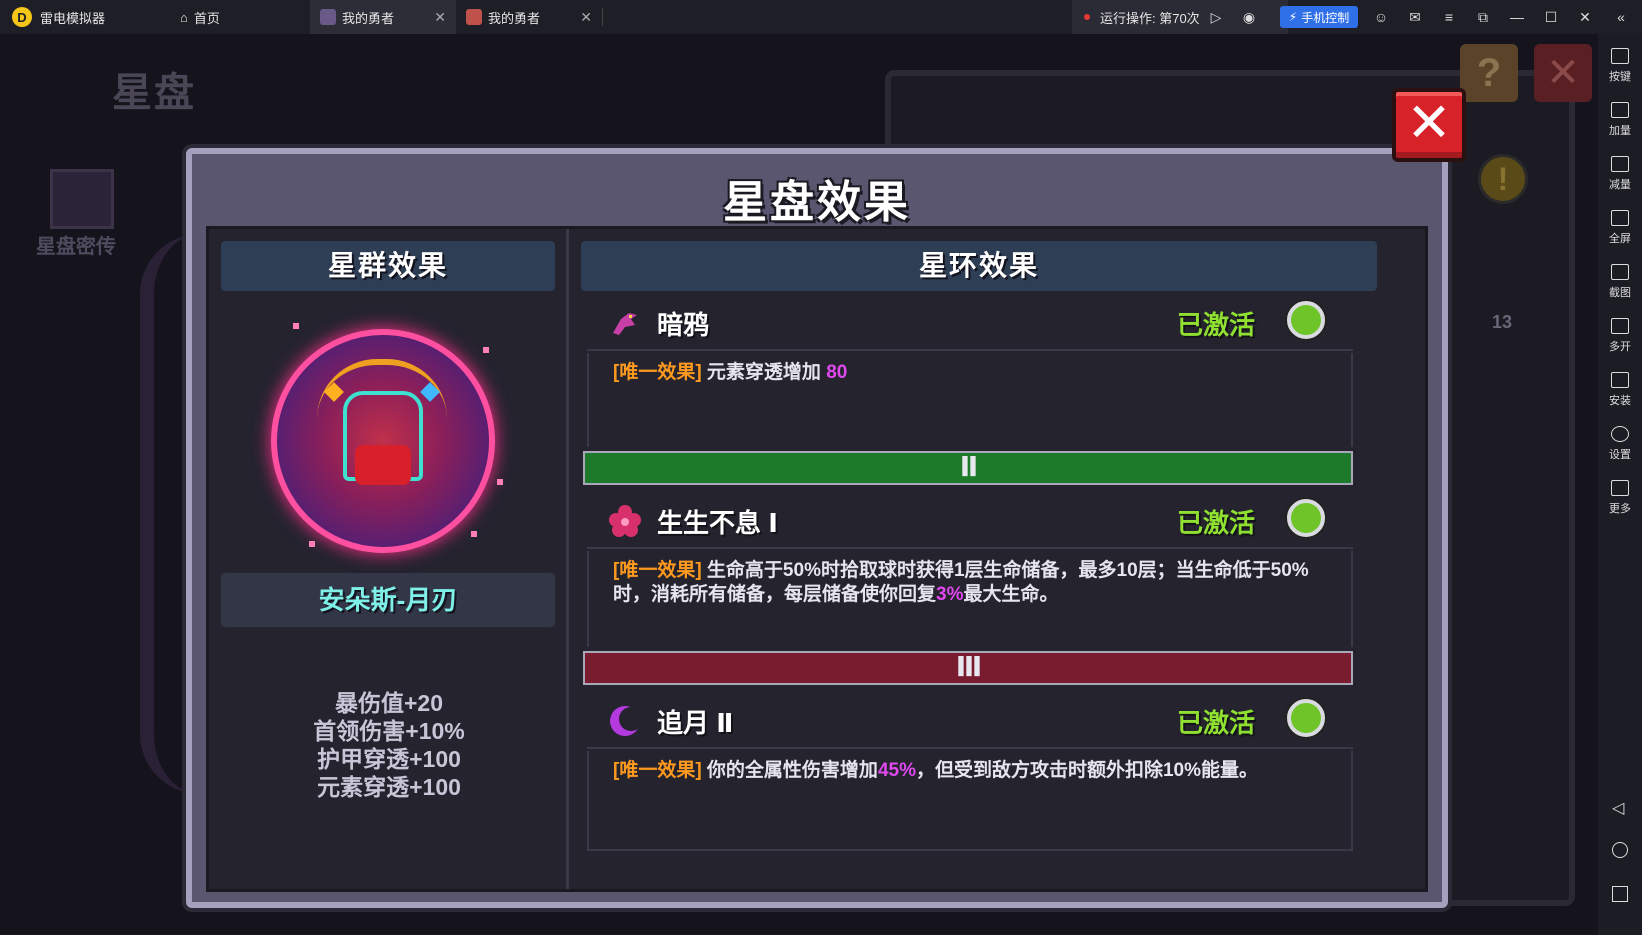 The width and height of the screenshot is (1642, 935). I want to click on popout-icon: ⧉, so click(1483, 17).